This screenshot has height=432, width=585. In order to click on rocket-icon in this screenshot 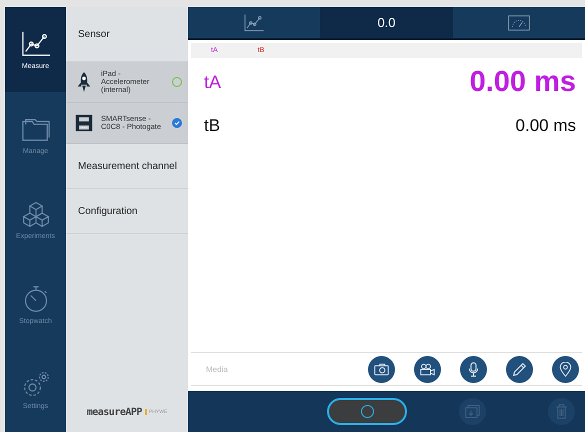, I will do `click(84, 82)`.